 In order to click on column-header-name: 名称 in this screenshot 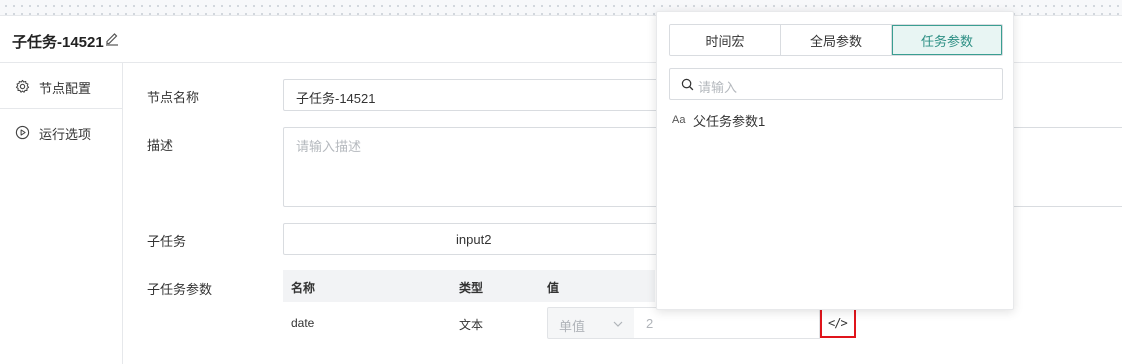, I will do `click(303, 288)`.